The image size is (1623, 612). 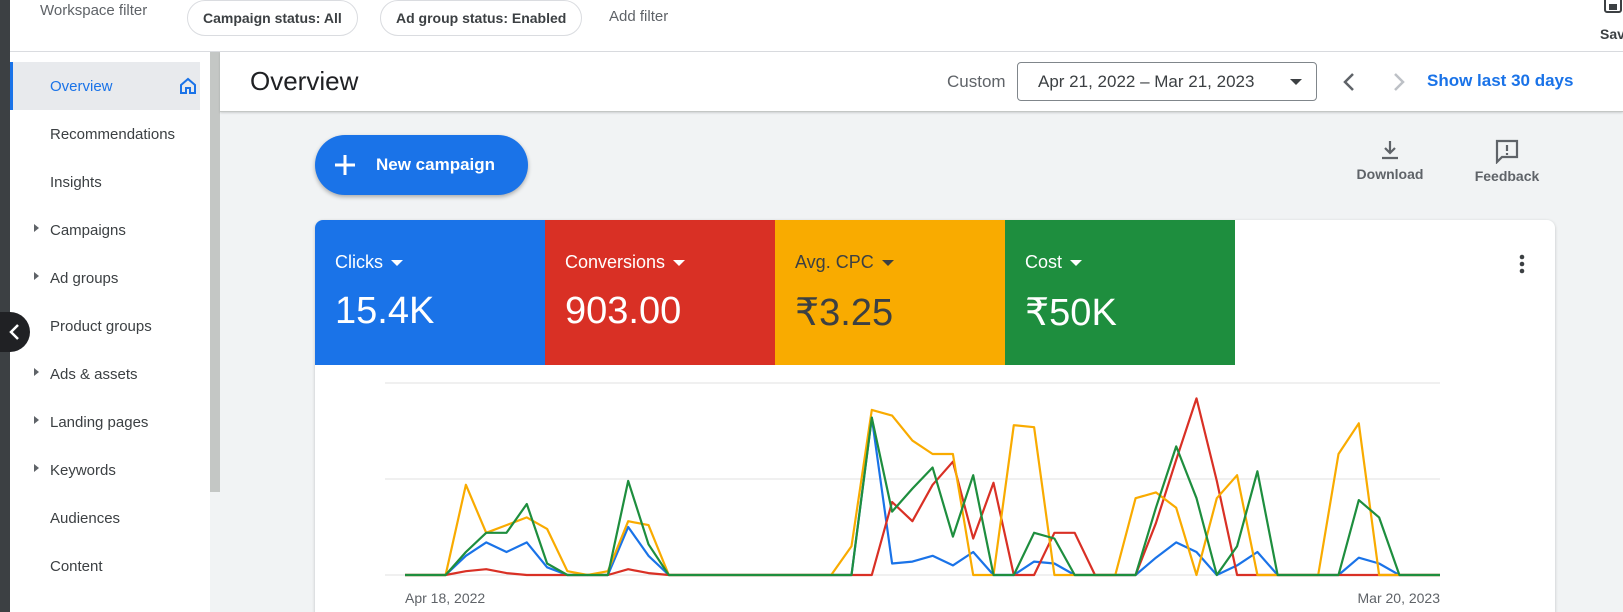 I want to click on download-icon, so click(x=1390, y=150).